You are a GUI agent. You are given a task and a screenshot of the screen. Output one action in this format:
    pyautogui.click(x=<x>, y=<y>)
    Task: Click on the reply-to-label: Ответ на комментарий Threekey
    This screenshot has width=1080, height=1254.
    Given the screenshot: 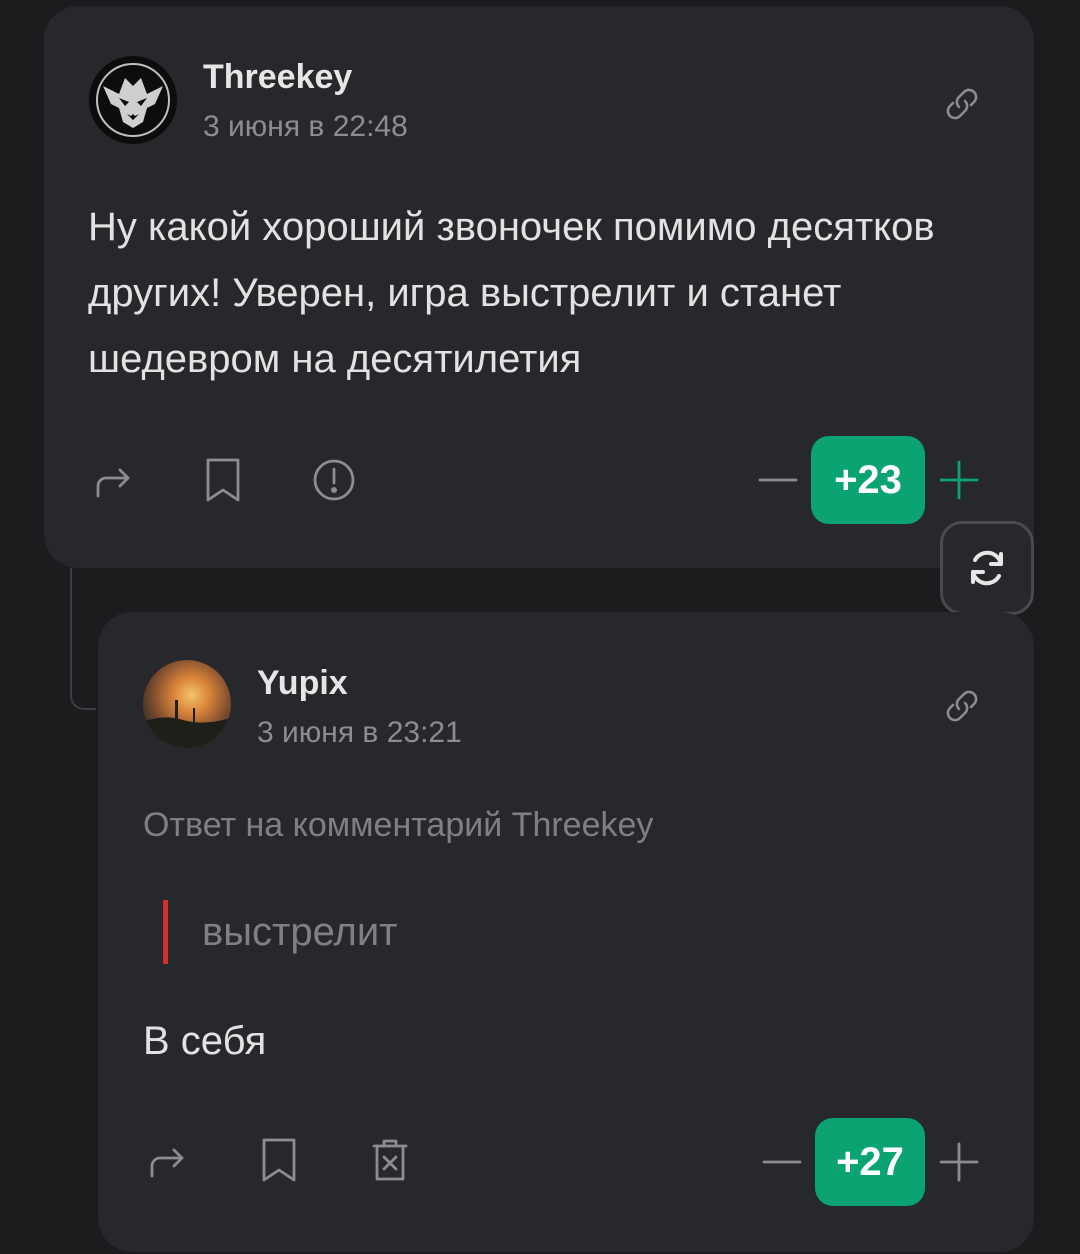 What is the action you would take?
    pyautogui.click(x=398, y=825)
    